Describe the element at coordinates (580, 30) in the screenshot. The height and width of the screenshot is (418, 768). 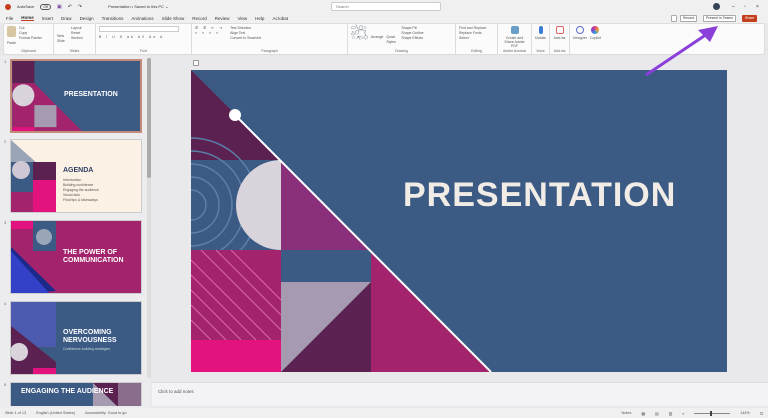
I see `designer-icon` at that location.